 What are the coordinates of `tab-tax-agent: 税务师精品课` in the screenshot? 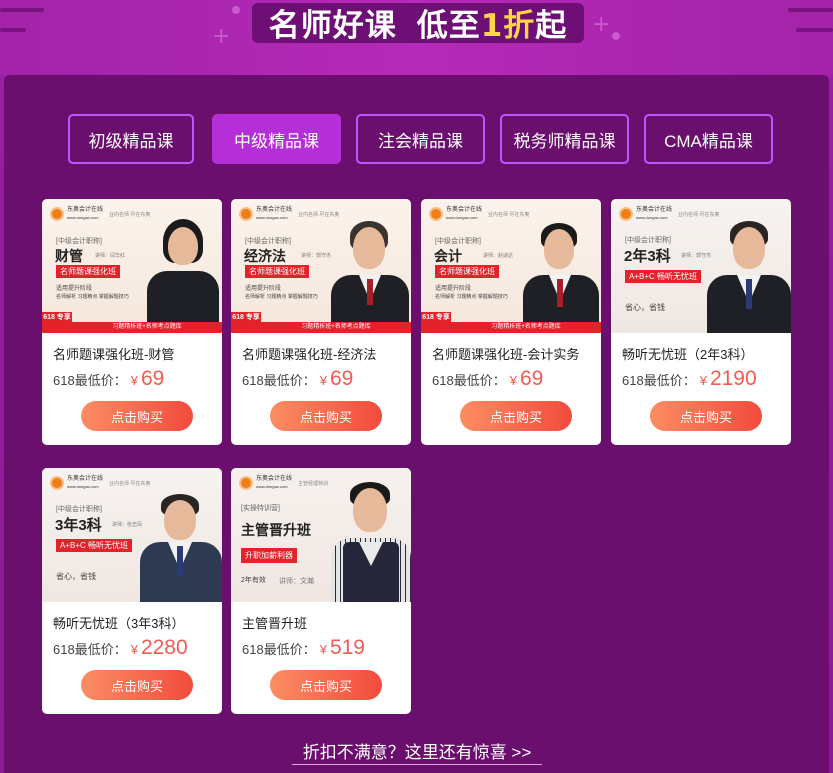 It's located at (564, 139).